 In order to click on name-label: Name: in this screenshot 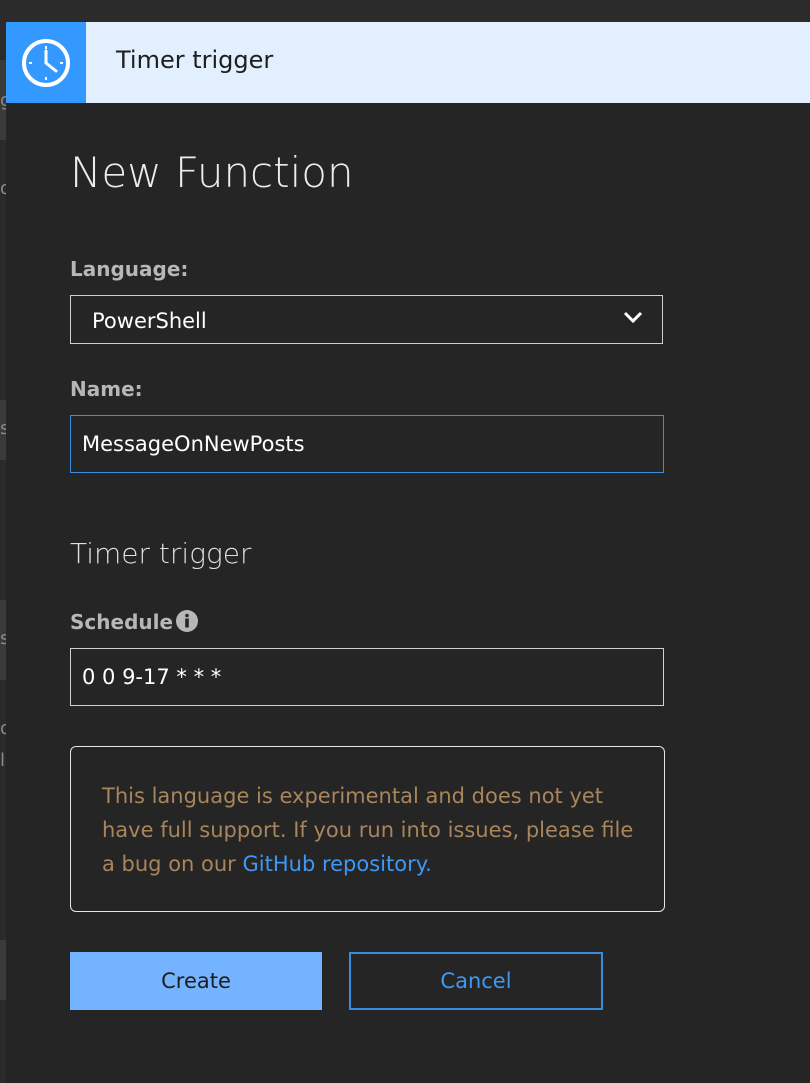, I will do `click(106, 389)`.